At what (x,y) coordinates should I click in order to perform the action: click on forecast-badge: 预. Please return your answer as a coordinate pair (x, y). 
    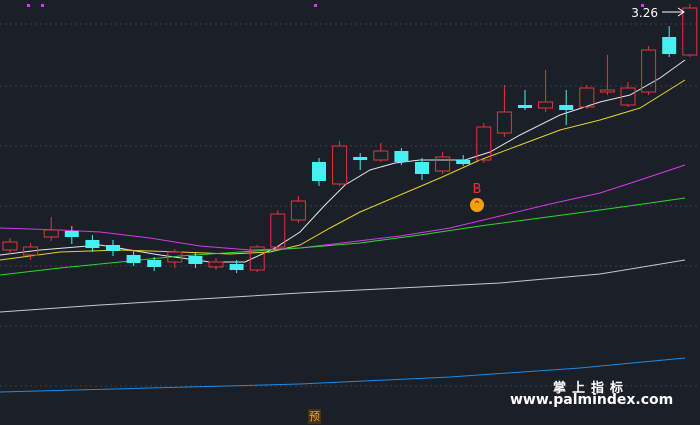
    Looking at the image, I should click on (314, 416).